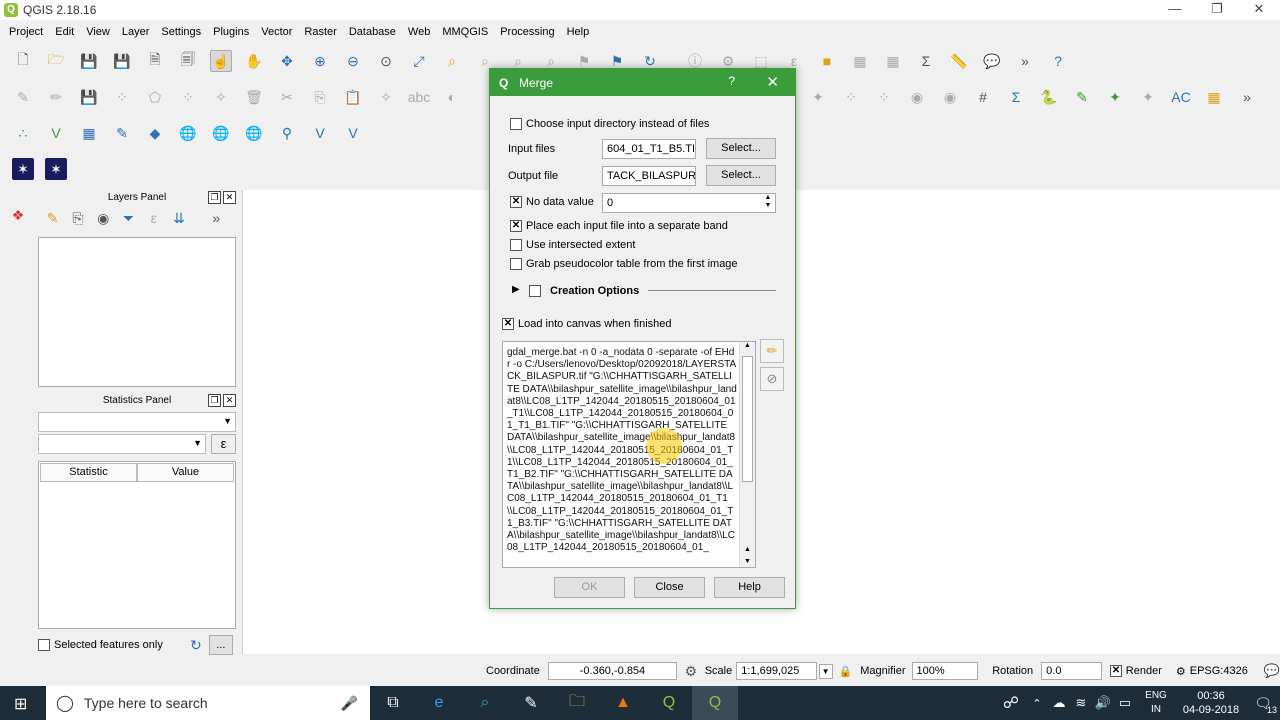 This screenshot has width=1280, height=720. I want to click on save-edits-icon: 💾, so click(89, 97).